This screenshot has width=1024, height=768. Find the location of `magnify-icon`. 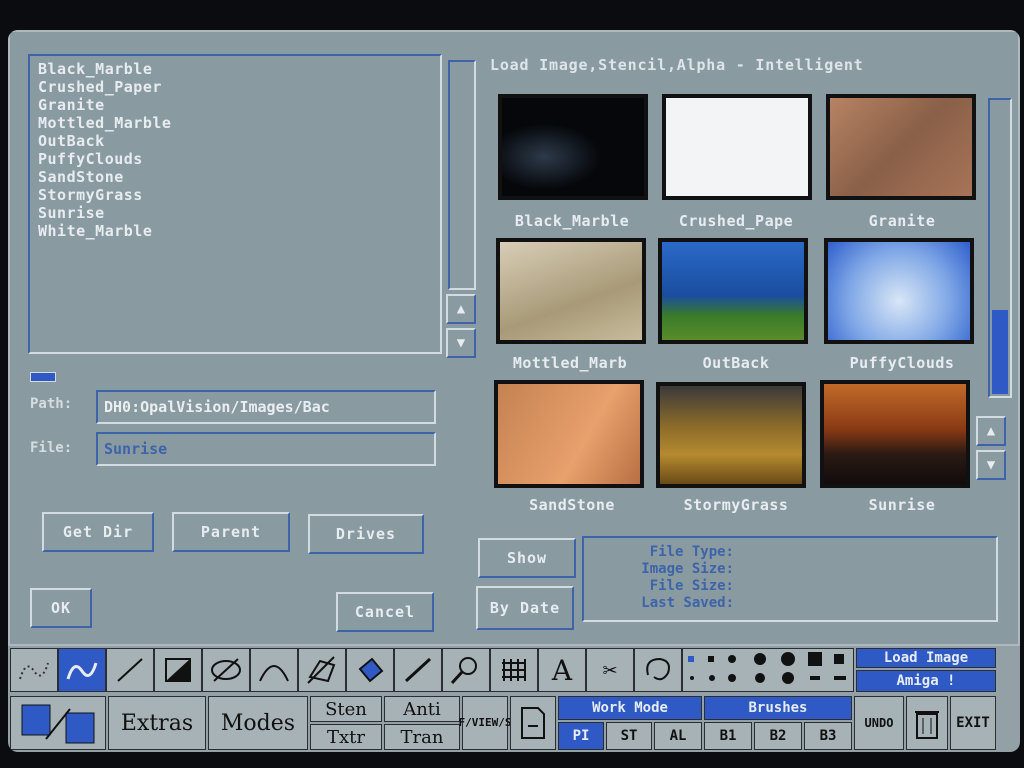

magnify-icon is located at coordinates (466, 670).